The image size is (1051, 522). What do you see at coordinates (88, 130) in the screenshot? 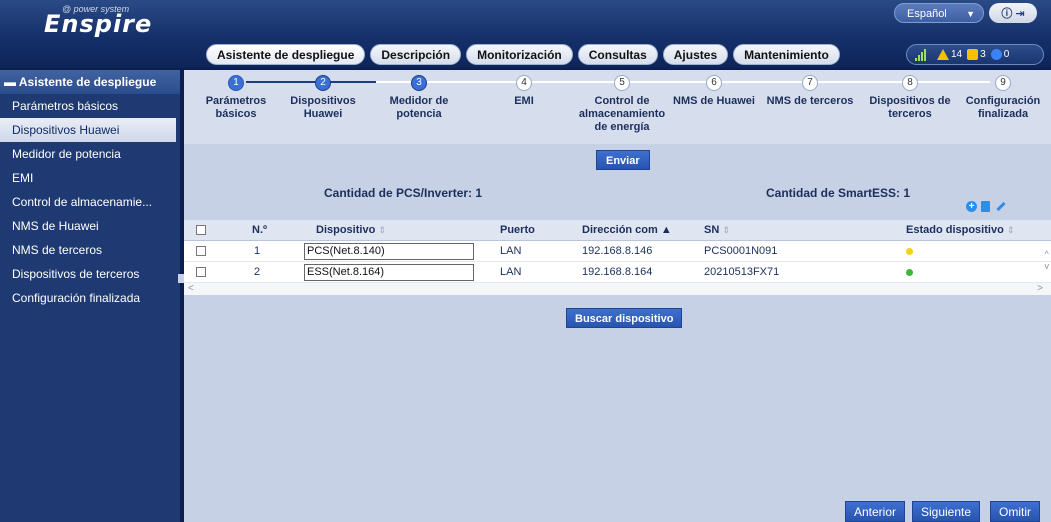
I see `sidebar-item-dispositivos-huawei: Dispositivos Huawei` at bounding box center [88, 130].